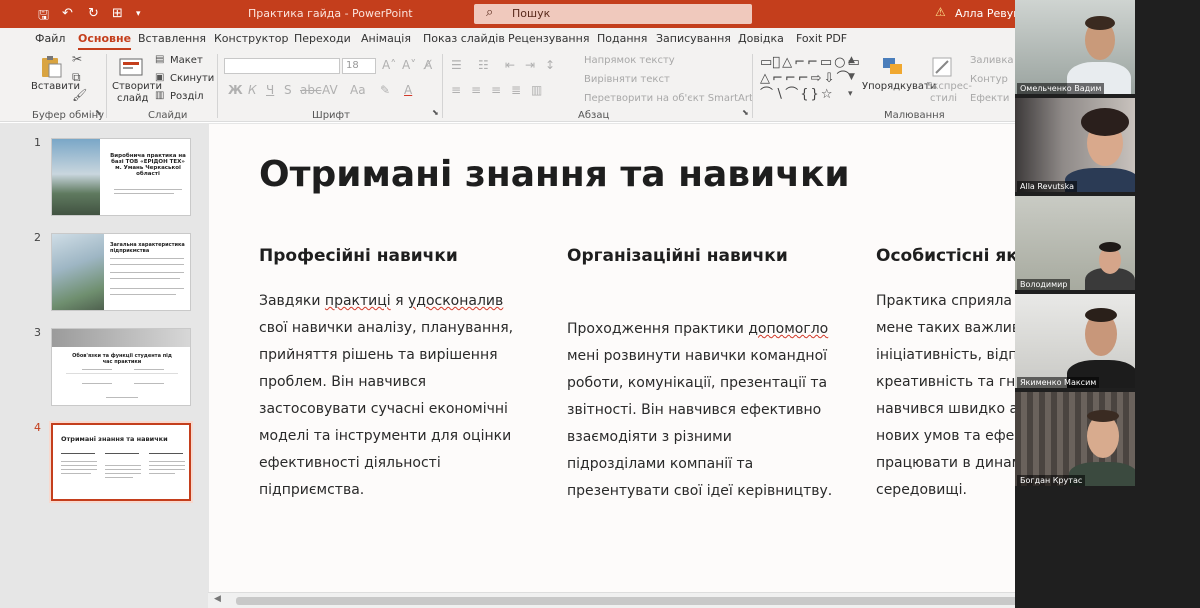 This screenshot has height=608, width=1200. I want to click on tab-review: Рецензування, so click(548, 38).